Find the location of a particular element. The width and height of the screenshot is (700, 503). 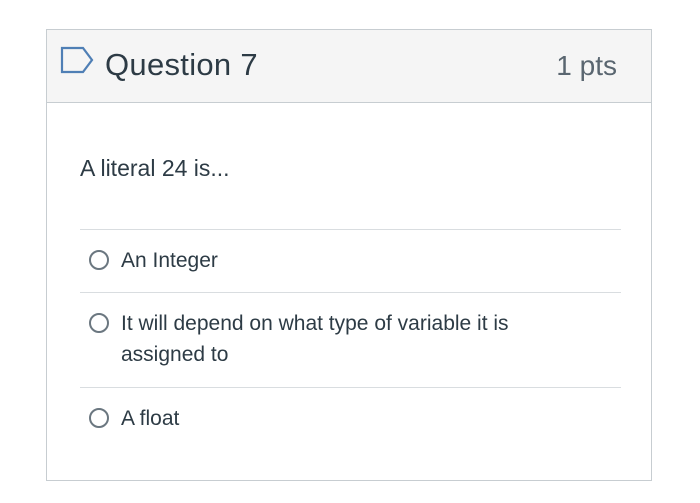

answer-label: An Integer is located at coordinates (356, 260).